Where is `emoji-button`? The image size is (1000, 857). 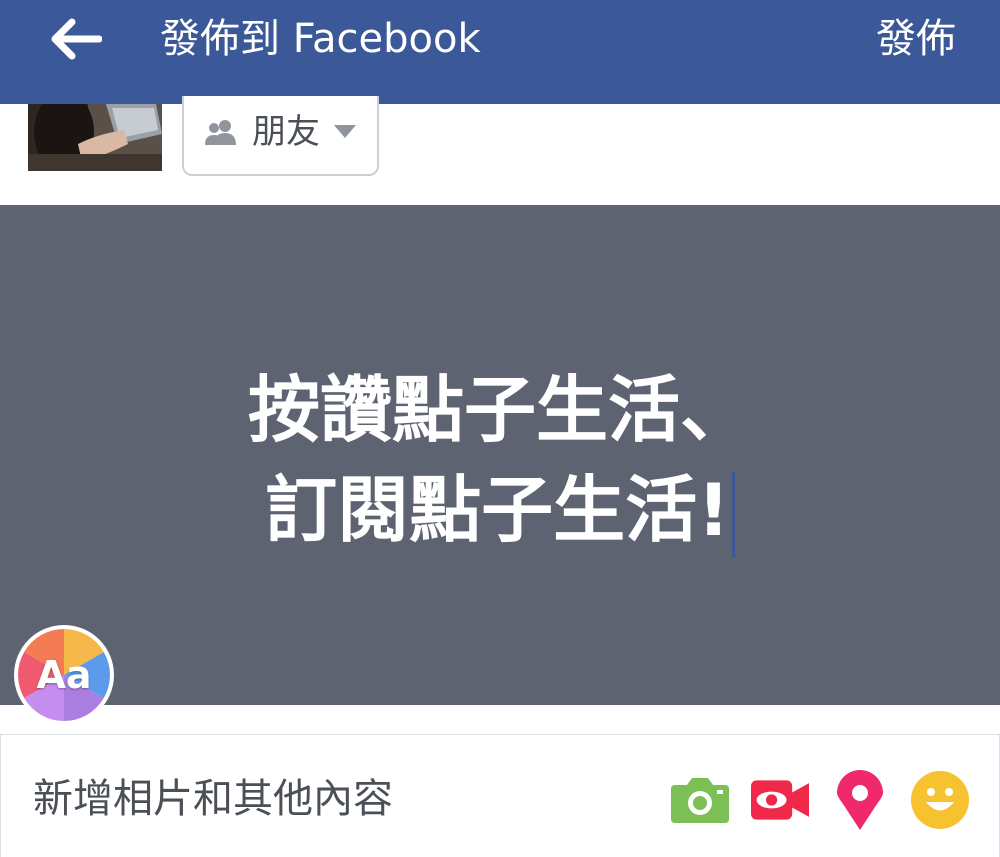
emoji-button is located at coordinates (940, 800).